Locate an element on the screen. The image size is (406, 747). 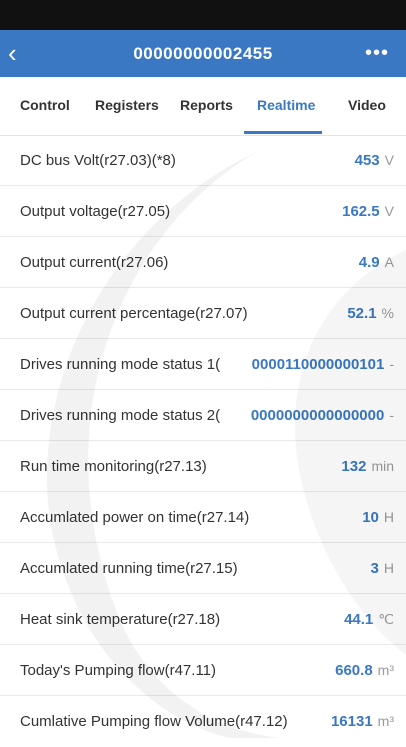
parameter-label: Output voltage(r27.05) is located at coordinates (95, 211).